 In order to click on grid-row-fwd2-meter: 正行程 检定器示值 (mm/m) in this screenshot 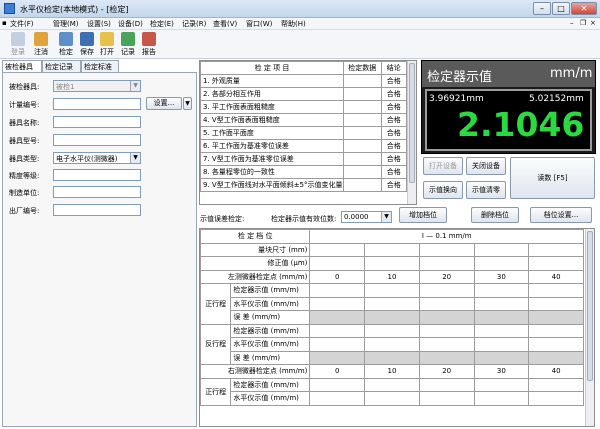, I will do `click(392, 391)`.